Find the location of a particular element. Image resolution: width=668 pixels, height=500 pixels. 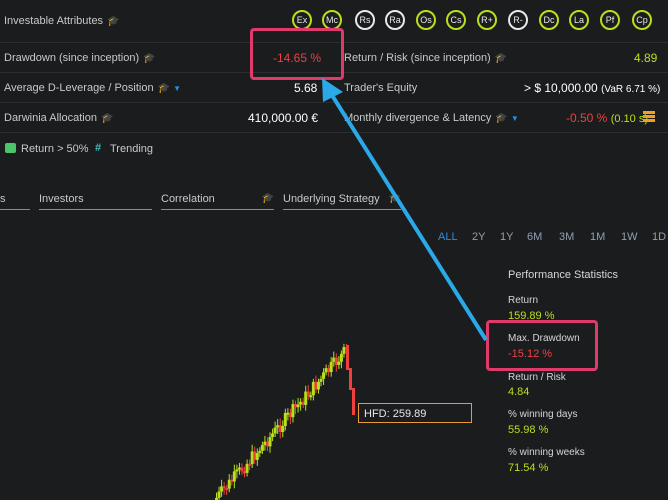

annotation-arrow is located at coordinates (405, 210).